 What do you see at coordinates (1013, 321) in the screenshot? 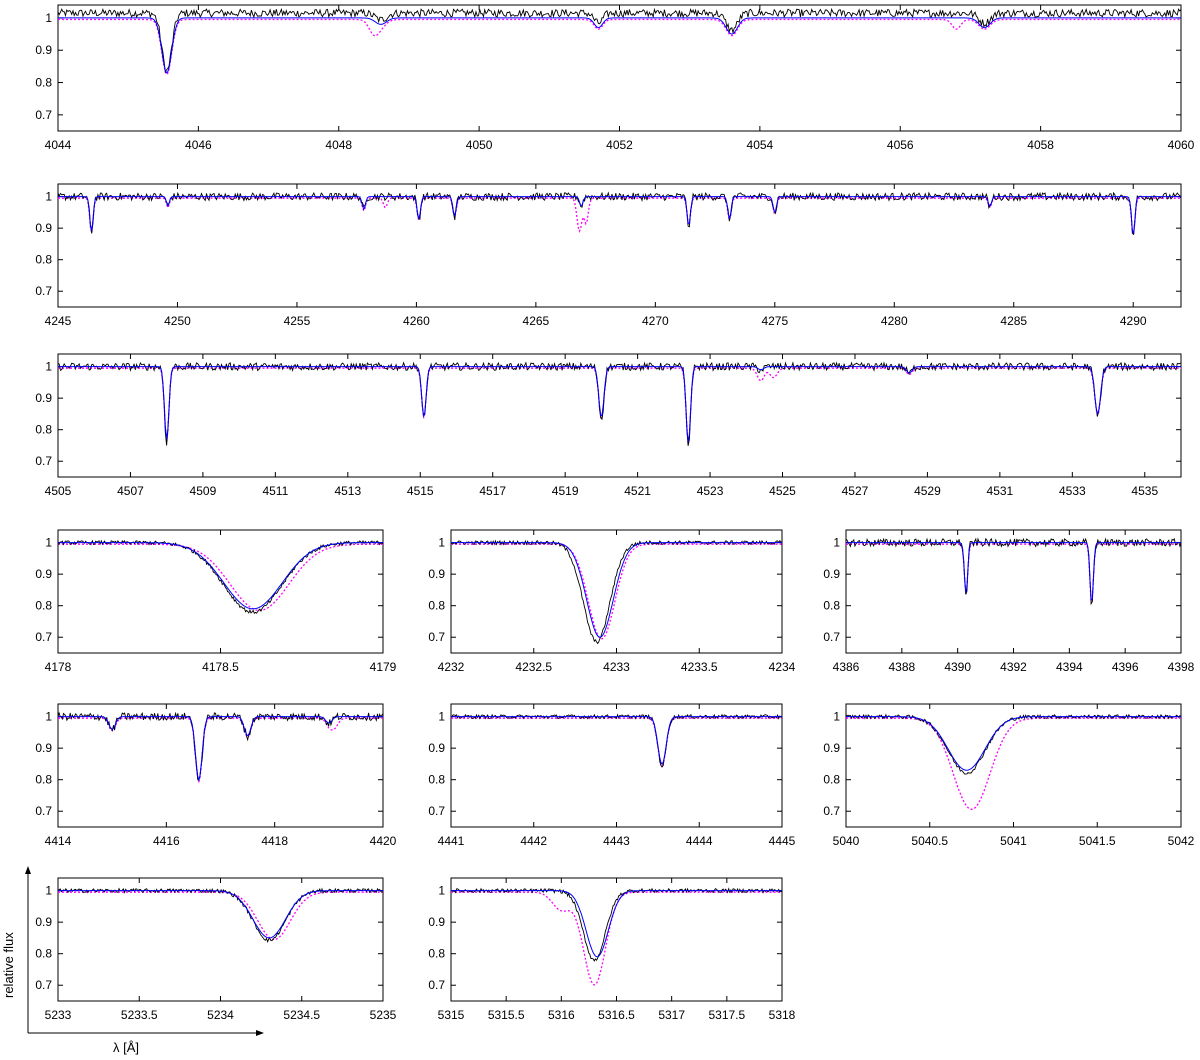
I see `x-tick-label: 4285` at bounding box center [1013, 321].